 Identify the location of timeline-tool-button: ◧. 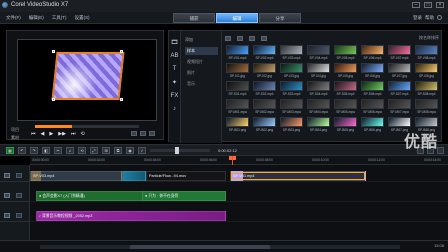
(46, 150).